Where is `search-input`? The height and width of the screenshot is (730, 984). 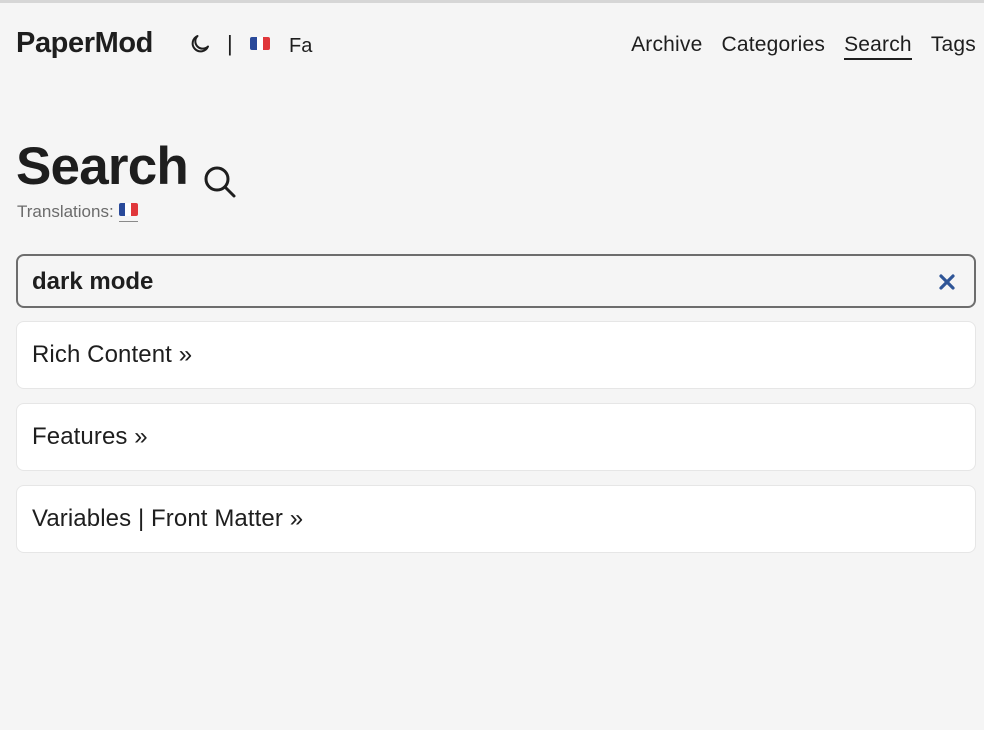 search-input is located at coordinates (472, 282).